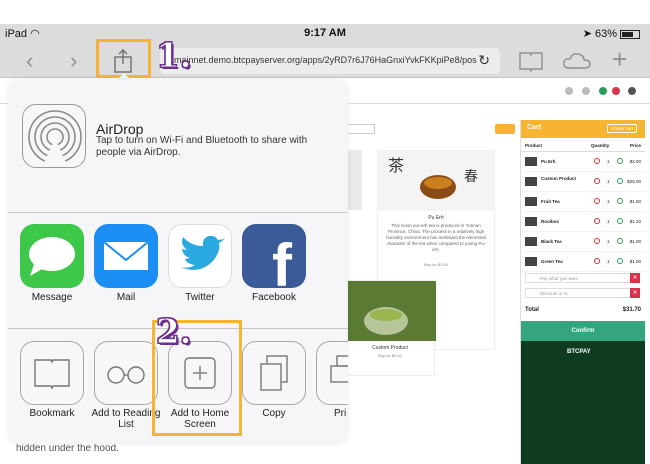 The height and width of the screenshot is (464, 650). What do you see at coordinates (126, 256) in the screenshot?
I see `mail-icon` at bounding box center [126, 256].